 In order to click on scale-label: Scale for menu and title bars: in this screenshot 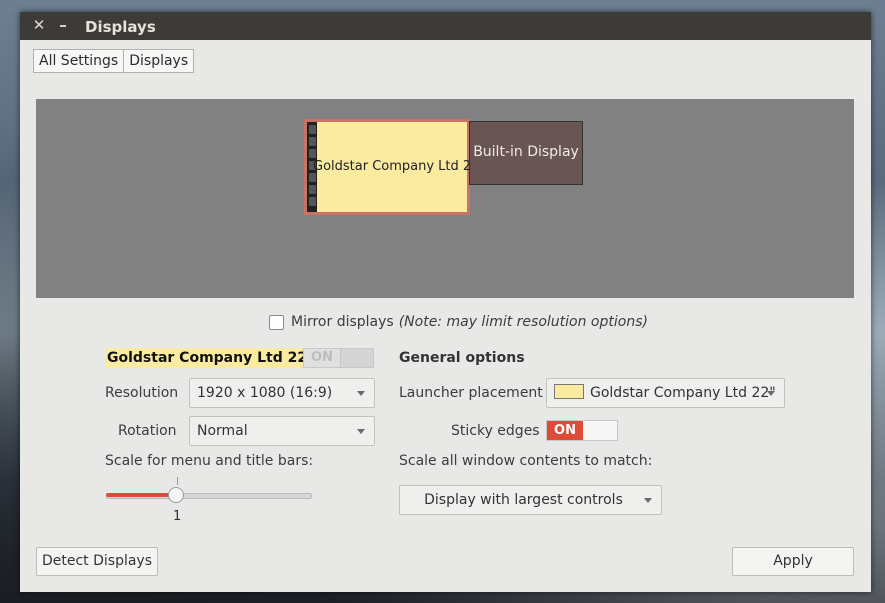, I will do `click(209, 461)`.